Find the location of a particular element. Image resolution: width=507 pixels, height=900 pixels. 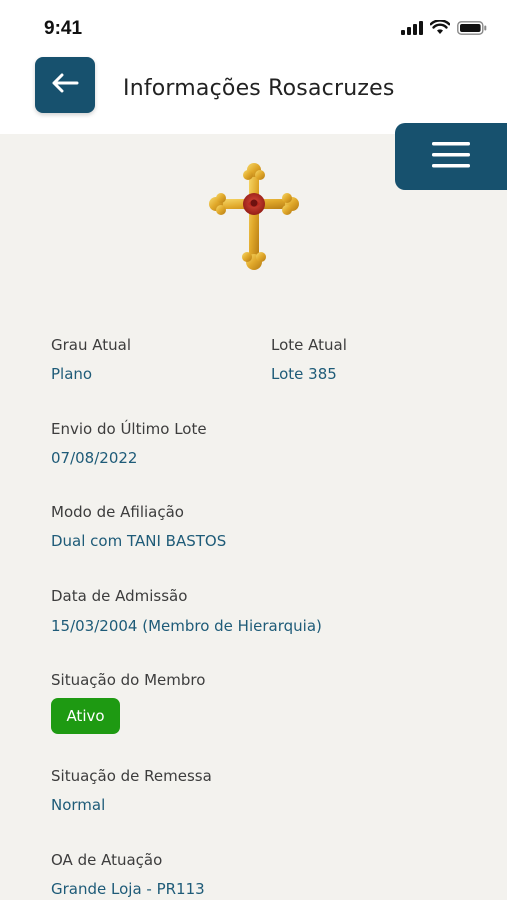

back-button is located at coordinates (65, 85).